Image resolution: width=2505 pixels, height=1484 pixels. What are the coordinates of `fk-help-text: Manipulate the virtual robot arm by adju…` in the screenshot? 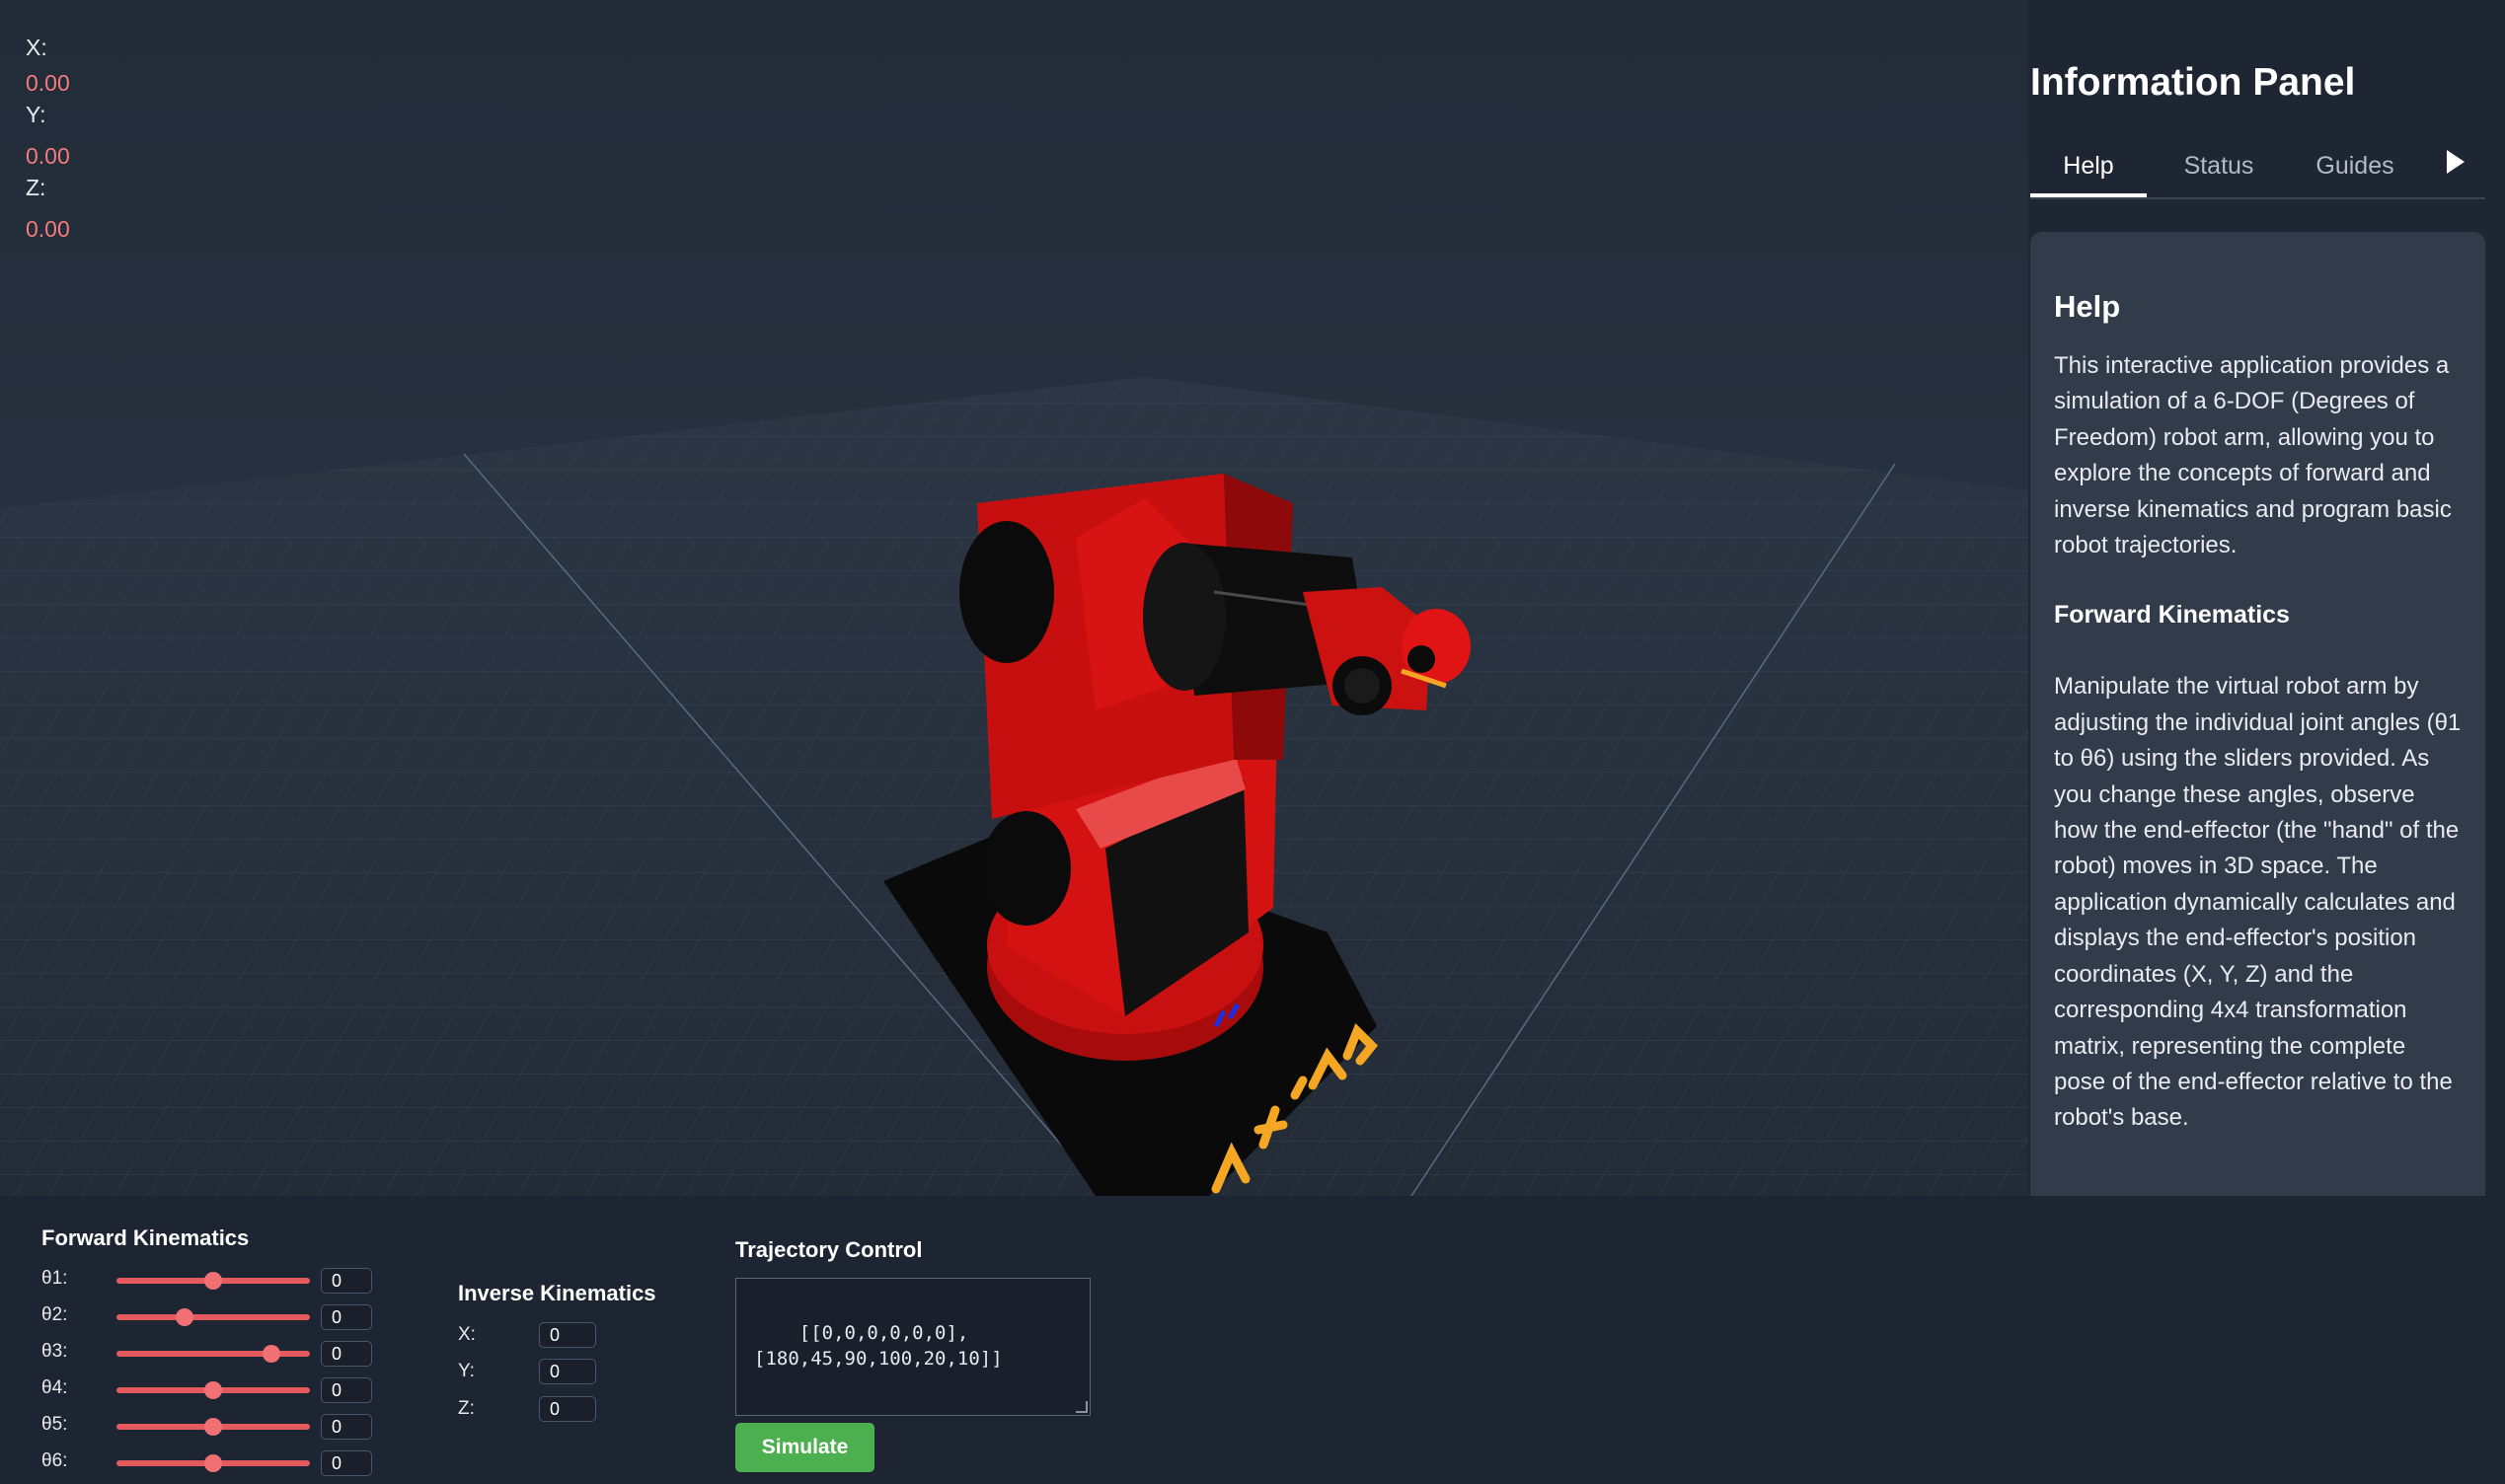 It's located at (2258, 902).